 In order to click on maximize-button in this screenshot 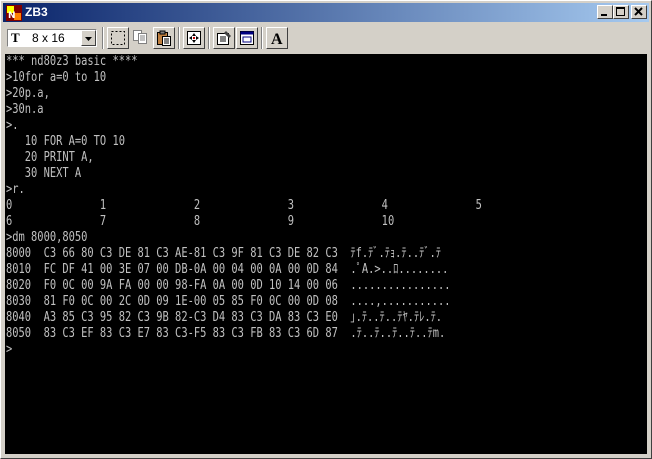, I will do `click(621, 12)`.